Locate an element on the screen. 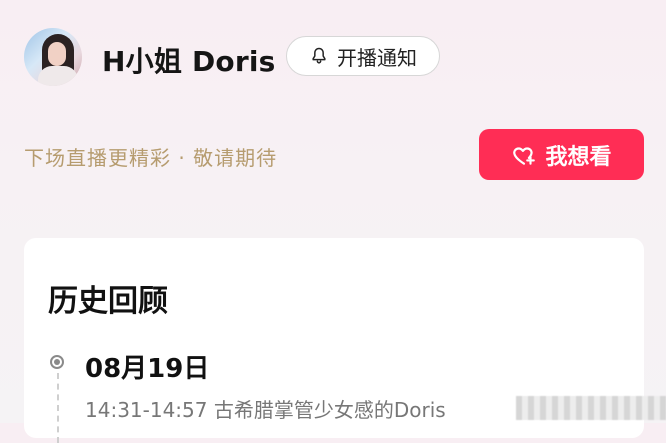 The height and width of the screenshot is (443, 666). history-title: 历史回顾 is located at coordinates (108, 301).